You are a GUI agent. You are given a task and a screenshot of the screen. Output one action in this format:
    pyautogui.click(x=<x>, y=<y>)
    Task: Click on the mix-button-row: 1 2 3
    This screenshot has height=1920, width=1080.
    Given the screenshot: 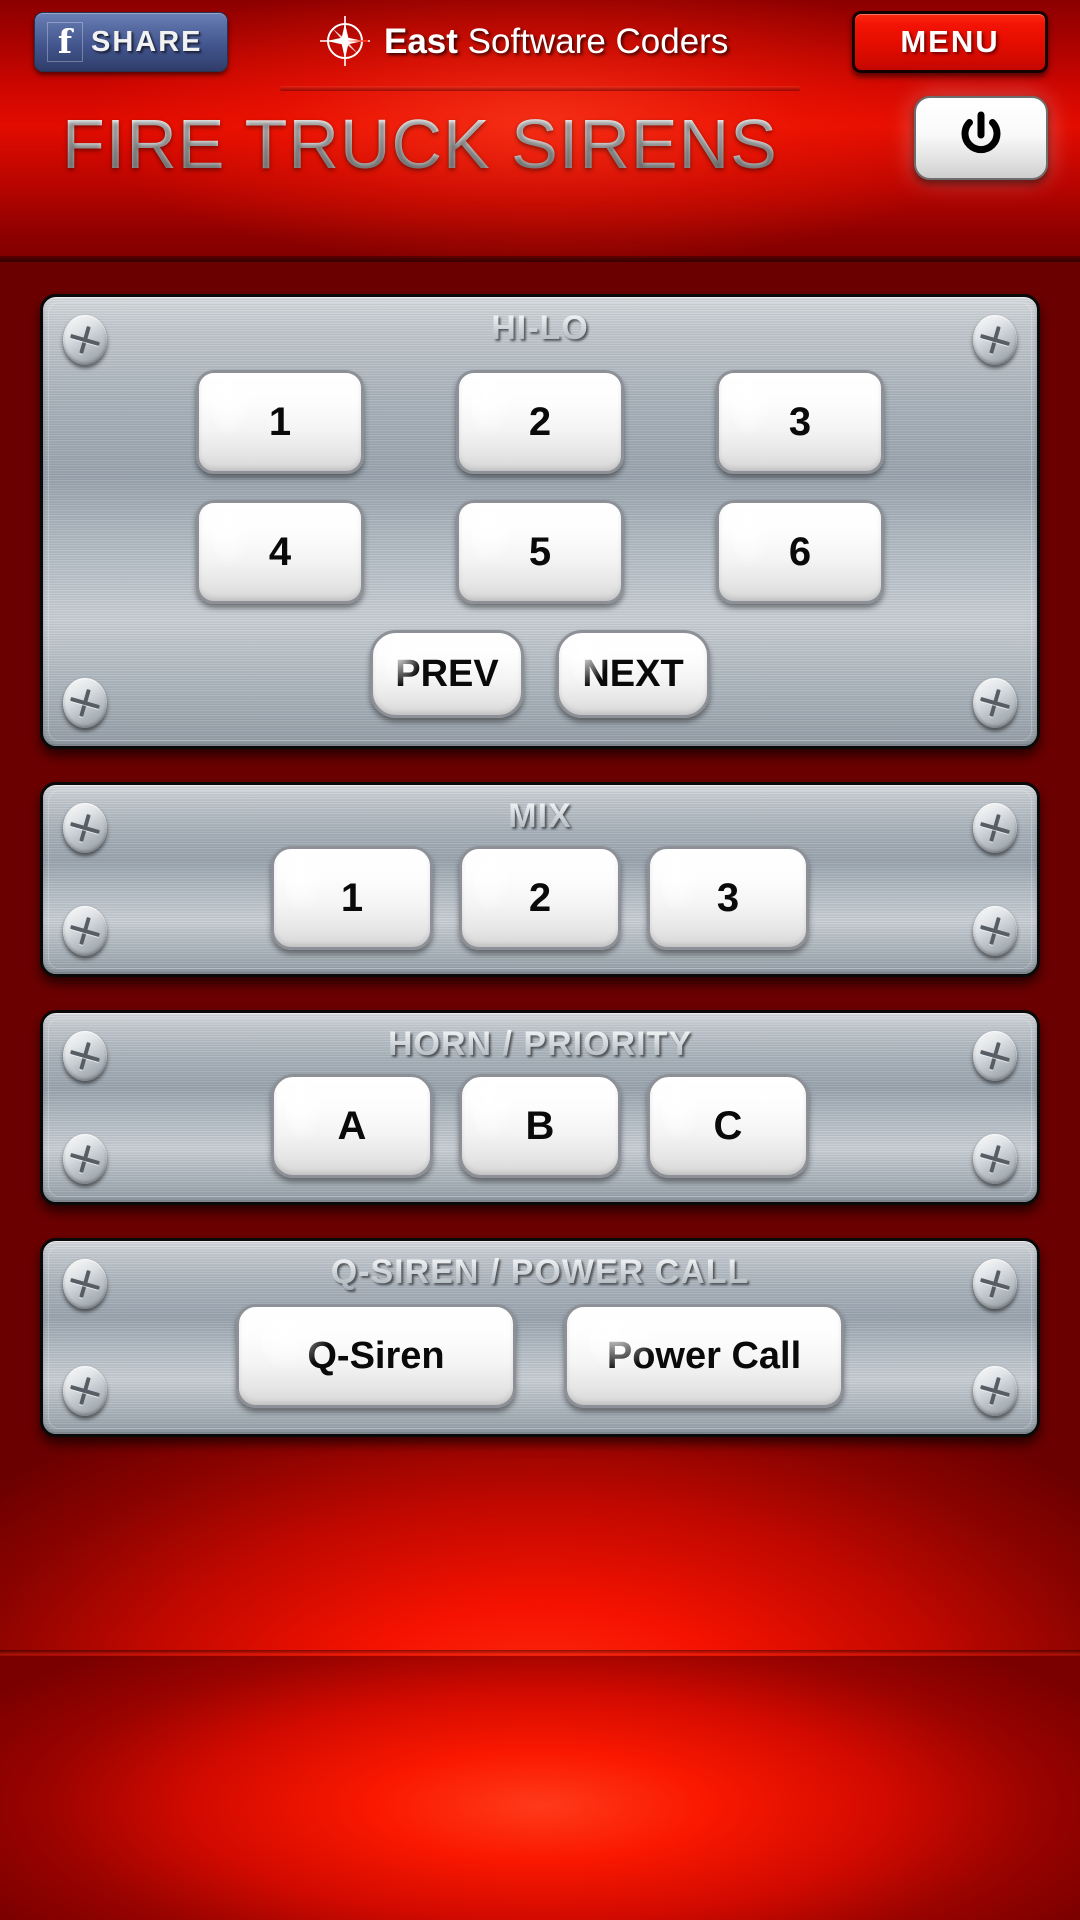 What is the action you would take?
    pyautogui.click(x=540, y=898)
    